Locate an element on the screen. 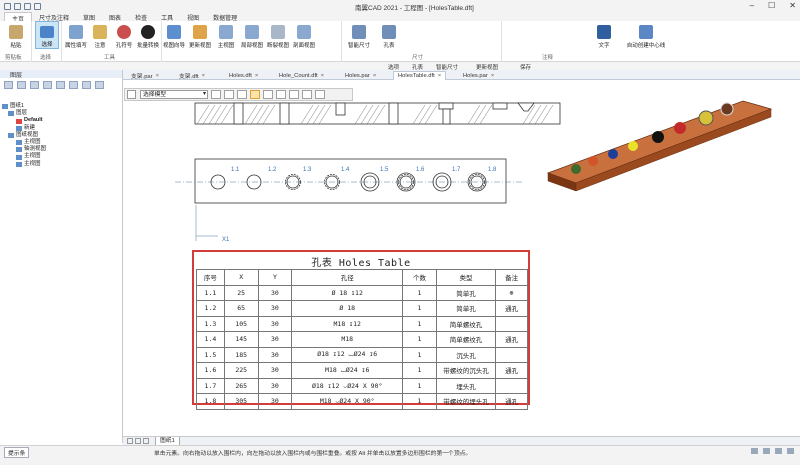  isometric-model is located at coordinates (659, 146).